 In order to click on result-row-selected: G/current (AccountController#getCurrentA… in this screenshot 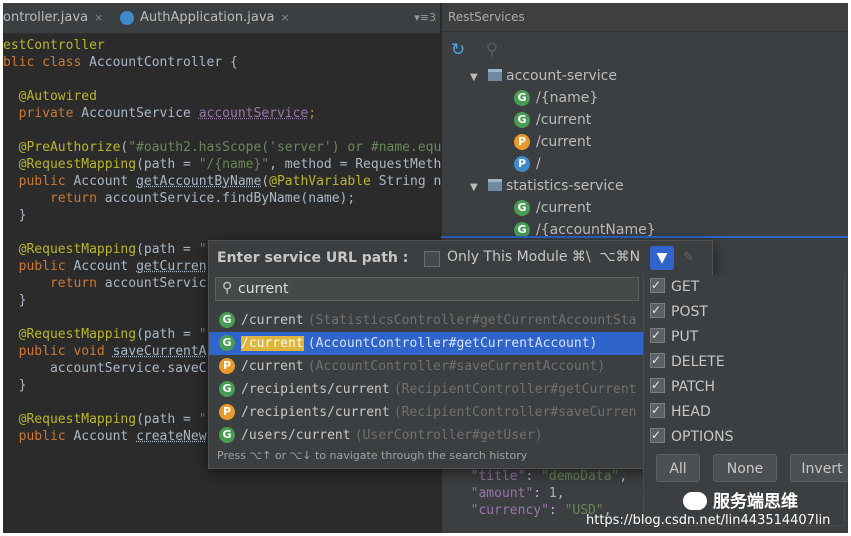, I will do `click(427, 343)`.